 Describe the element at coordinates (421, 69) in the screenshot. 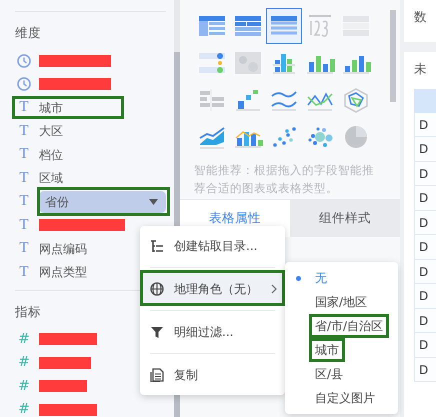

I see `panel-title: 未` at that location.